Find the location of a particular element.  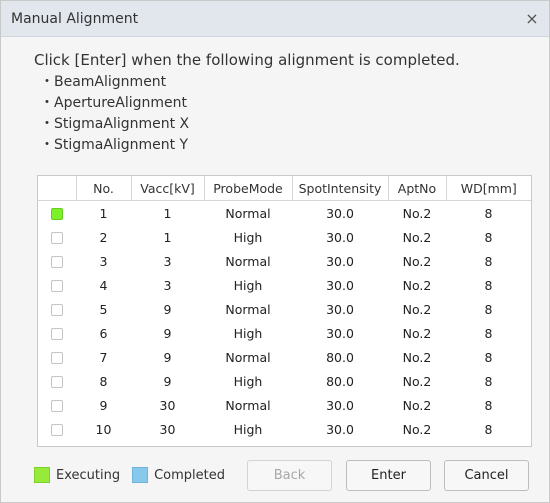

cell-no: 8 is located at coordinates (103, 381).